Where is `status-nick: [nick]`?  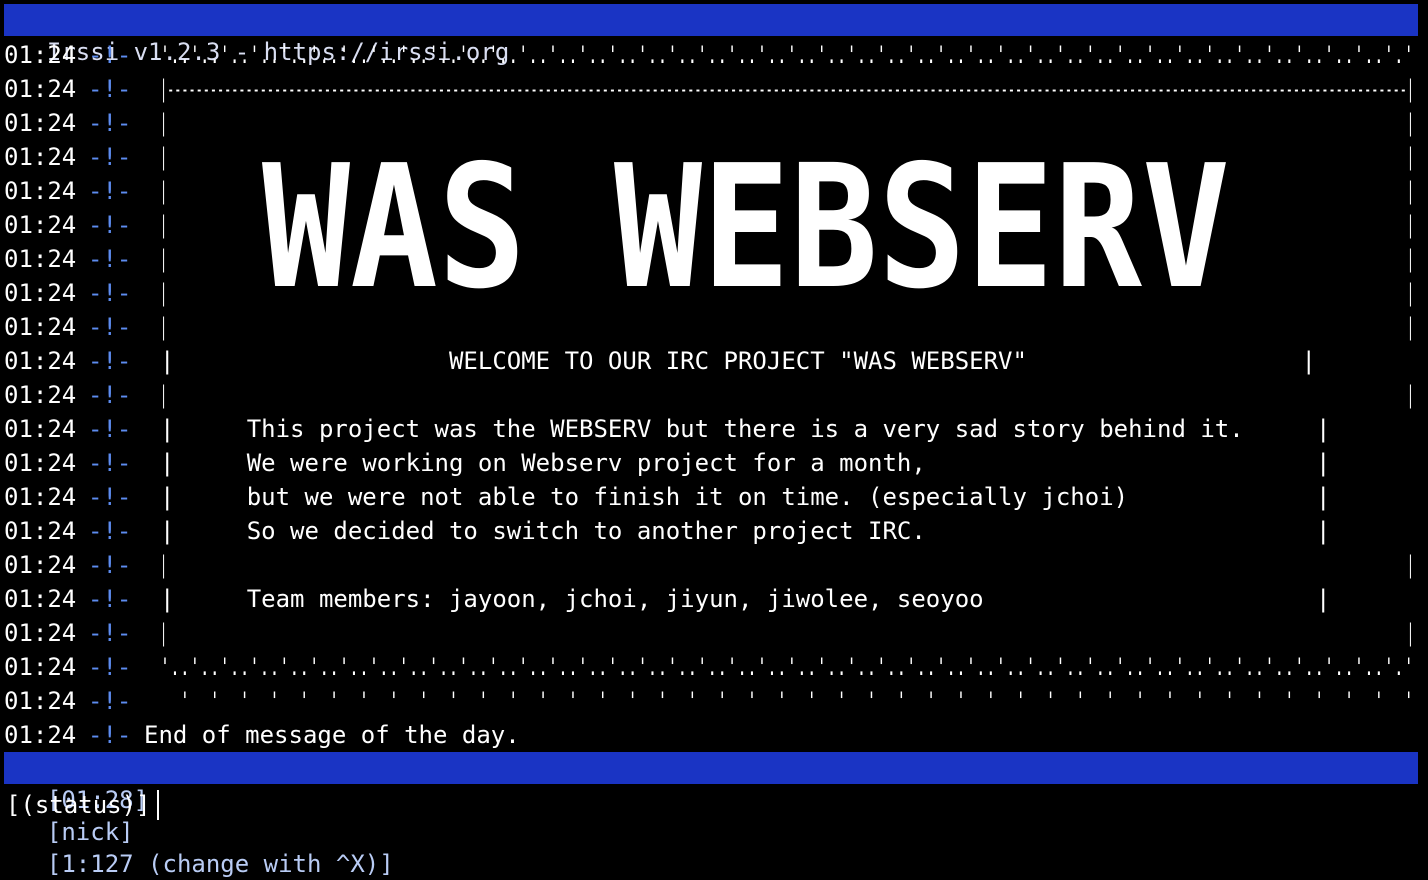 status-nick: [nick] is located at coordinates (90, 832).